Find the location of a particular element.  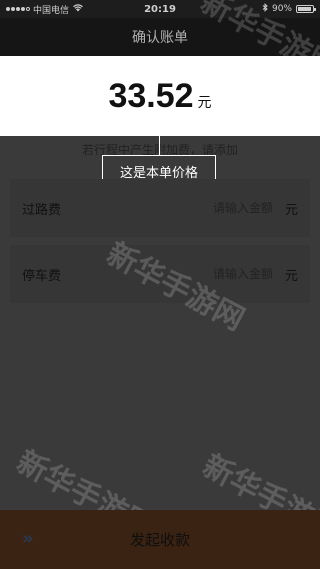

bluetooth-icon is located at coordinates (265, 9).